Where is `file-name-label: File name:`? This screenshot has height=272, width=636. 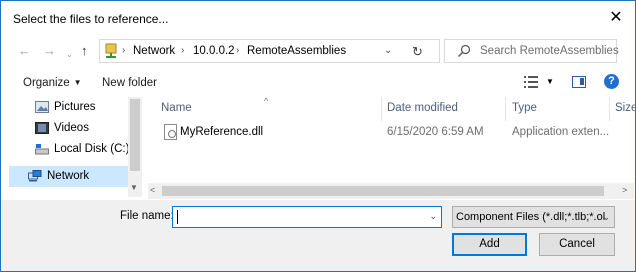 file-name-label: File name: is located at coordinates (147, 216).